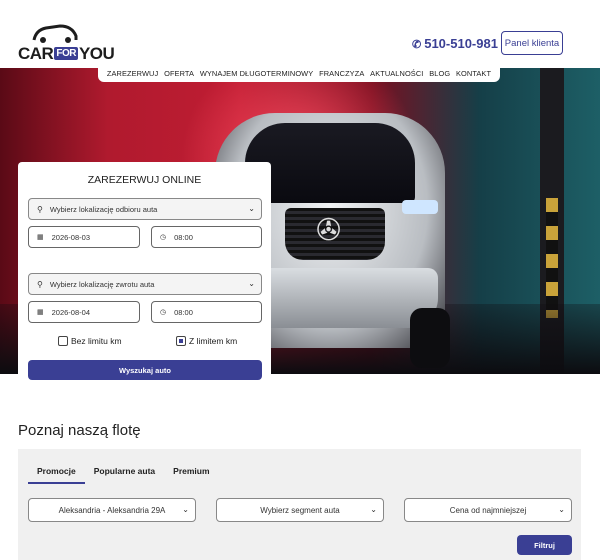 The height and width of the screenshot is (560, 600). I want to click on pickup-location-text: Wybierz lokalizację odbioru auta, so click(103, 209).